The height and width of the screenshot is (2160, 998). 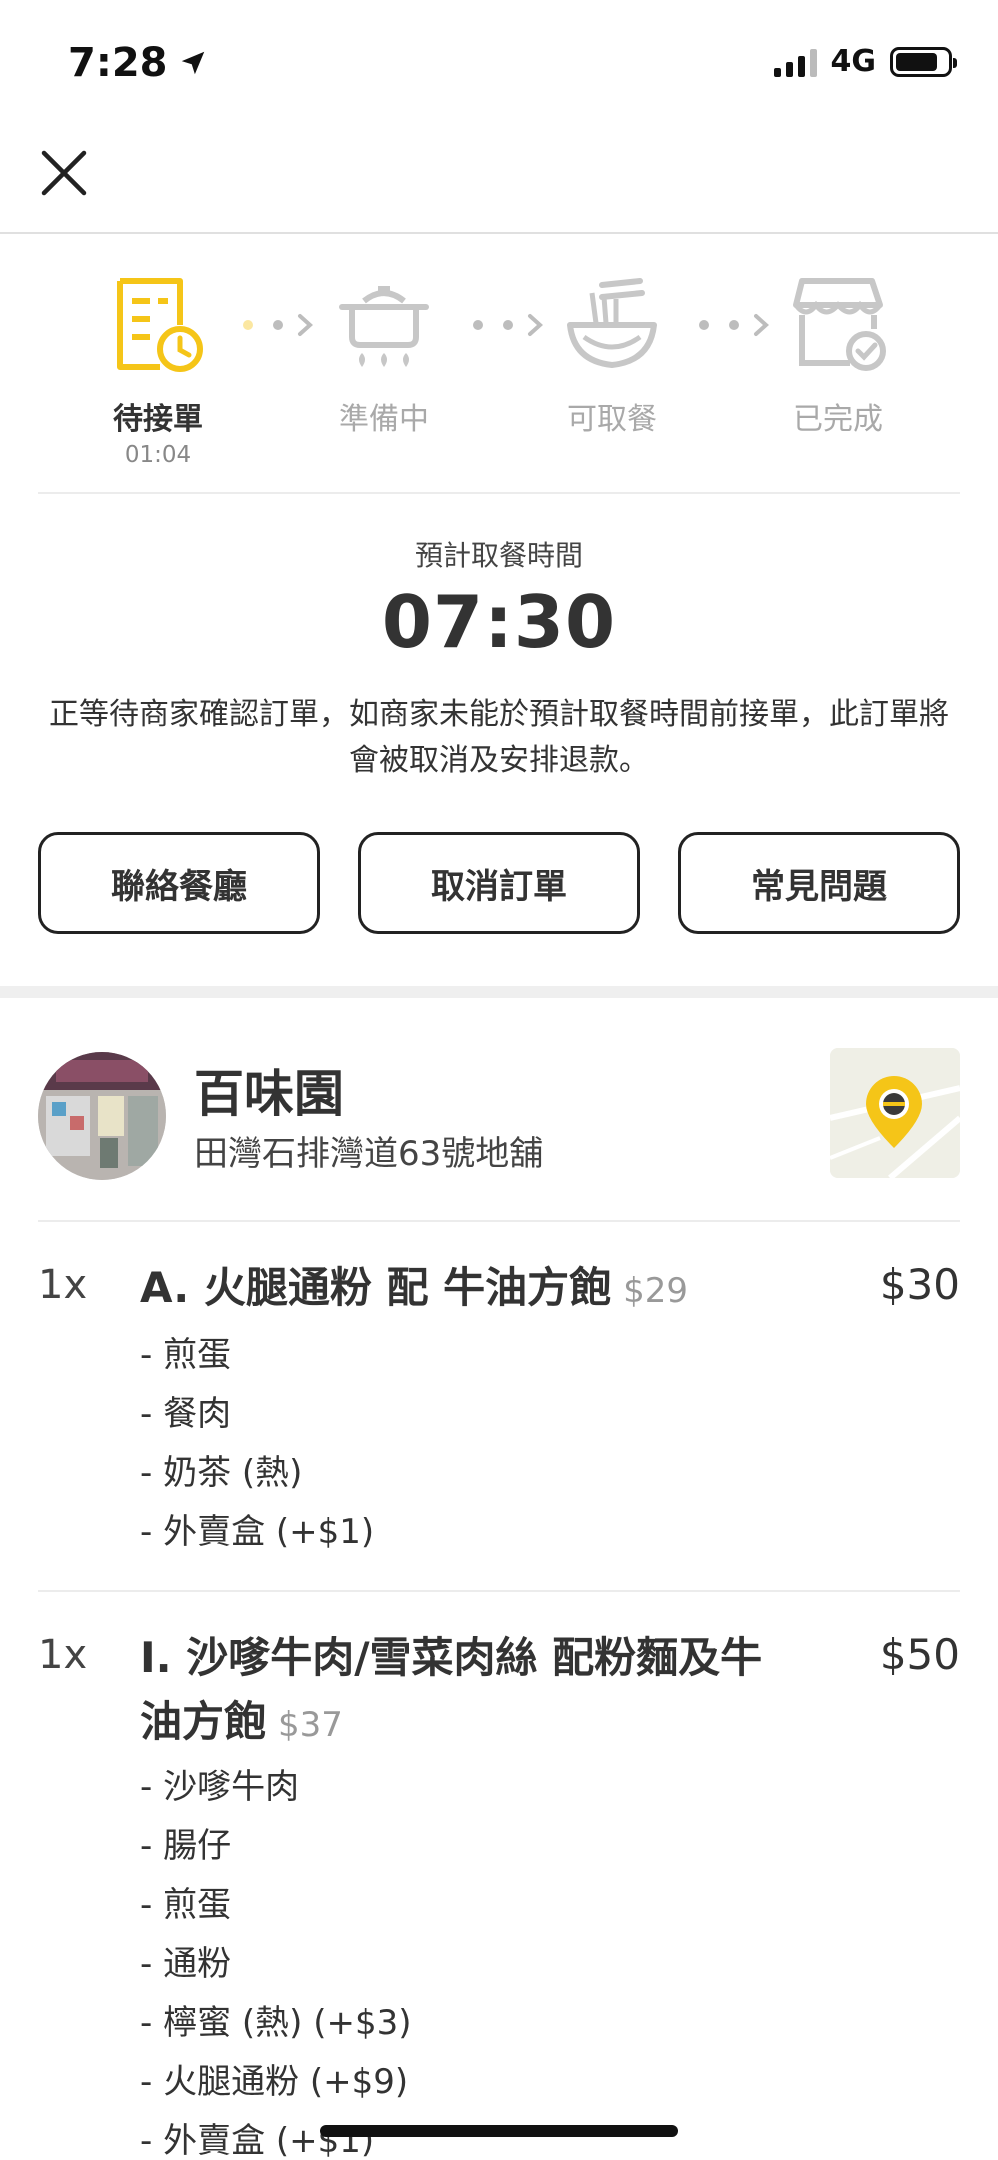 What do you see at coordinates (499, 883) in the screenshot?
I see `cancel-order-button: 取消訂單` at bounding box center [499, 883].